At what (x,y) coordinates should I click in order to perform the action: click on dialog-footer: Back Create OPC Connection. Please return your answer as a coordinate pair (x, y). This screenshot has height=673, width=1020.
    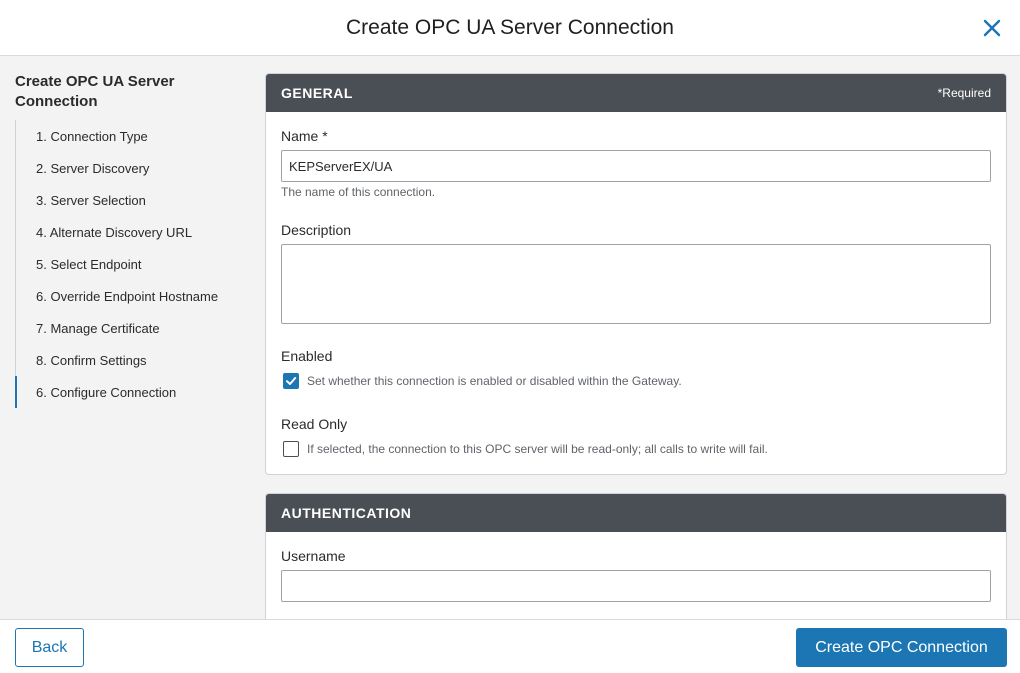
    Looking at the image, I should click on (510, 646).